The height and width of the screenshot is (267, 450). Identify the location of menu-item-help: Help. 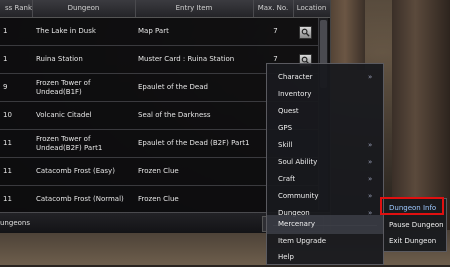
(325, 257).